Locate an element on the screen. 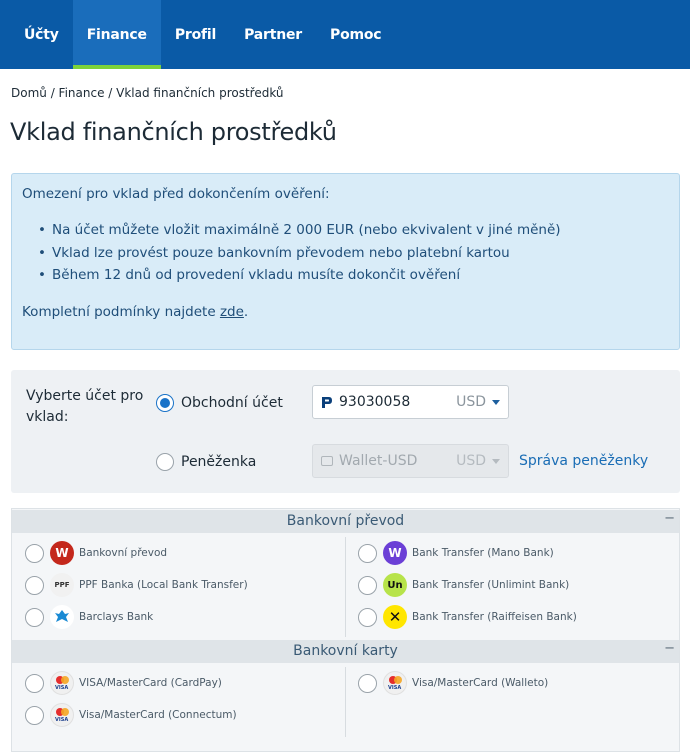 The height and width of the screenshot is (752, 690). payment-option-label: Bank Transfer (Mano Bank) is located at coordinates (483, 553).